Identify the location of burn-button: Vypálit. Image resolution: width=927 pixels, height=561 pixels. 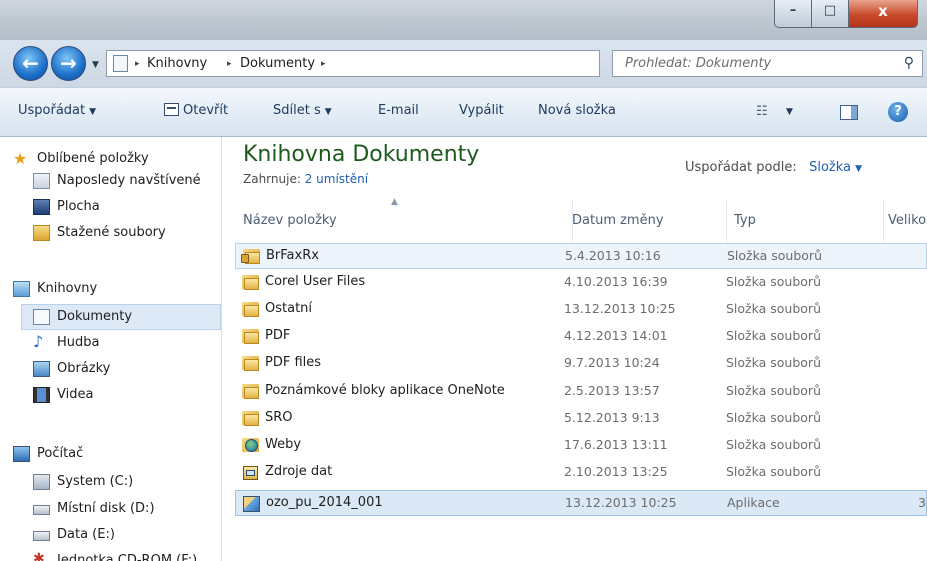
(481, 110).